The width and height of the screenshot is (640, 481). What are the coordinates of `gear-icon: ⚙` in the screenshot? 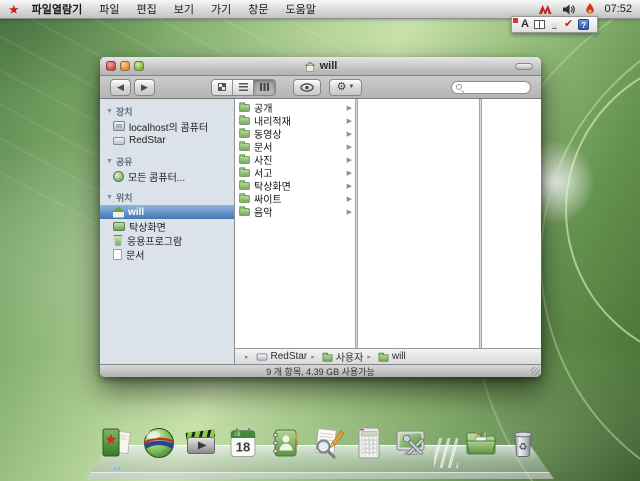 It's located at (341, 86).